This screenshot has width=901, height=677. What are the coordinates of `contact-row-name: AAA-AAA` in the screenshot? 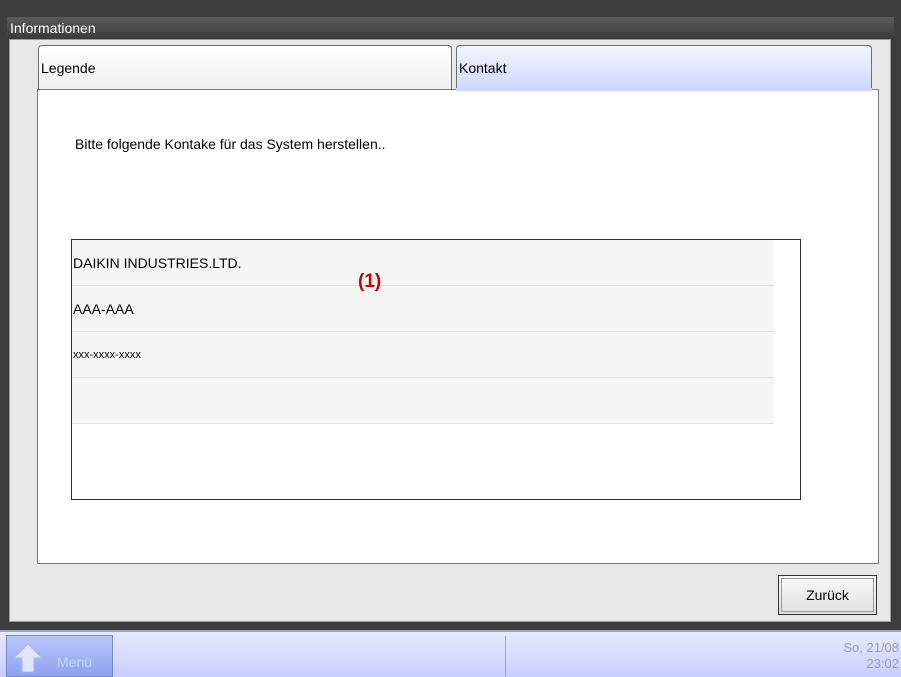 It's located at (423, 309).